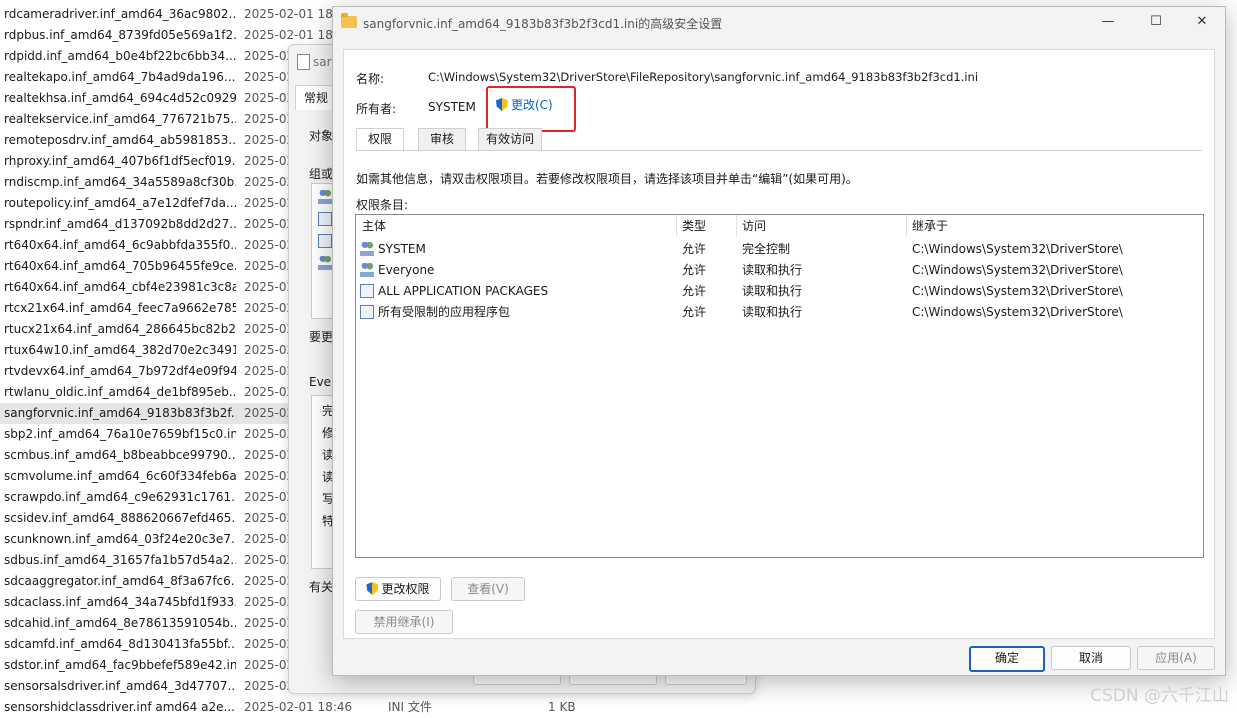 The image size is (1237, 718). Describe the element at coordinates (1202, 22) in the screenshot. I see `close-button: ✕` at that location.